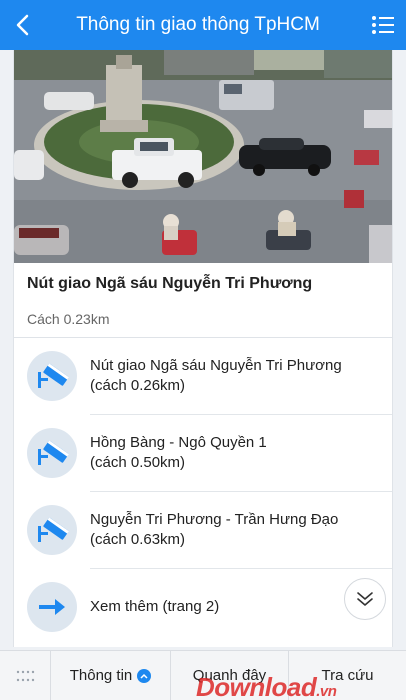 This screenshot has height=700, width=406. What do you see at coordinates (326, 691) in the screenshot?
I see `watermark-suffix: .vn` at bounding box center [326, 691].